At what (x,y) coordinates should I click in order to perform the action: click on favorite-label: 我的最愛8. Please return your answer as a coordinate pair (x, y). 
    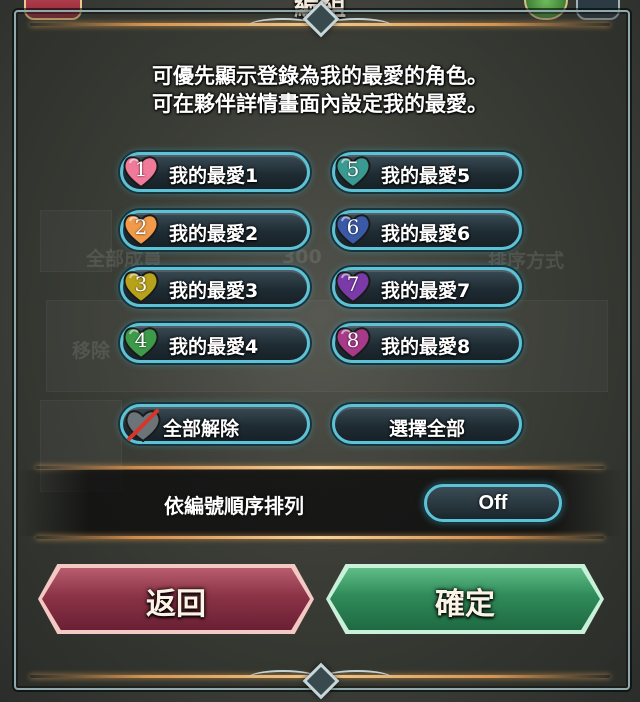
    Looking at the image, I should click on (426, 347).